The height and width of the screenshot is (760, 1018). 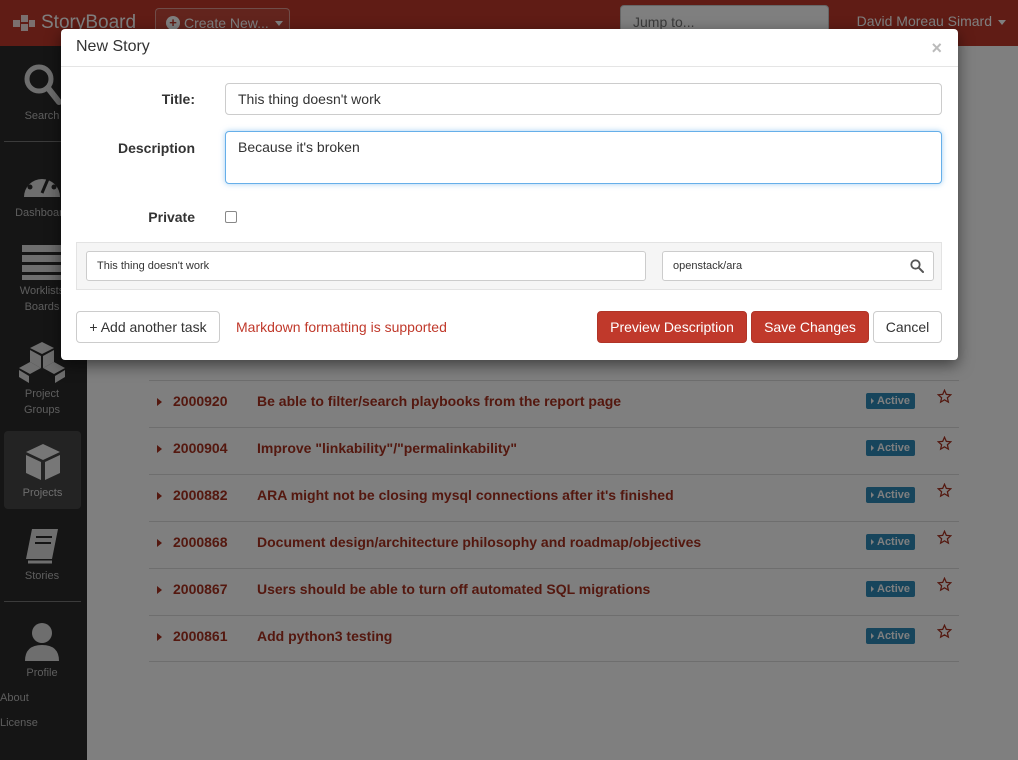 I want to click on task-panel: This thing doesn't work openstack/ara, so click(x=509, y=266).